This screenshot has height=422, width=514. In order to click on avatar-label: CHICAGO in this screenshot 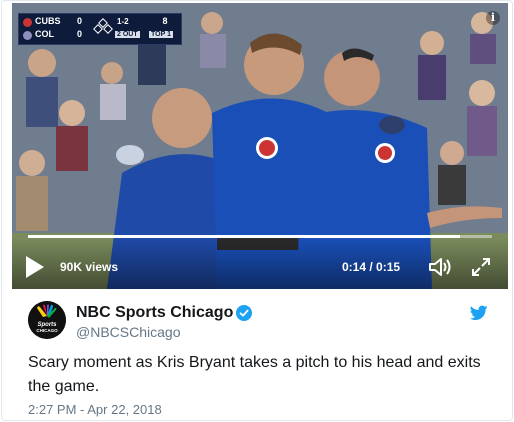, I will do `click(47, 330)`.